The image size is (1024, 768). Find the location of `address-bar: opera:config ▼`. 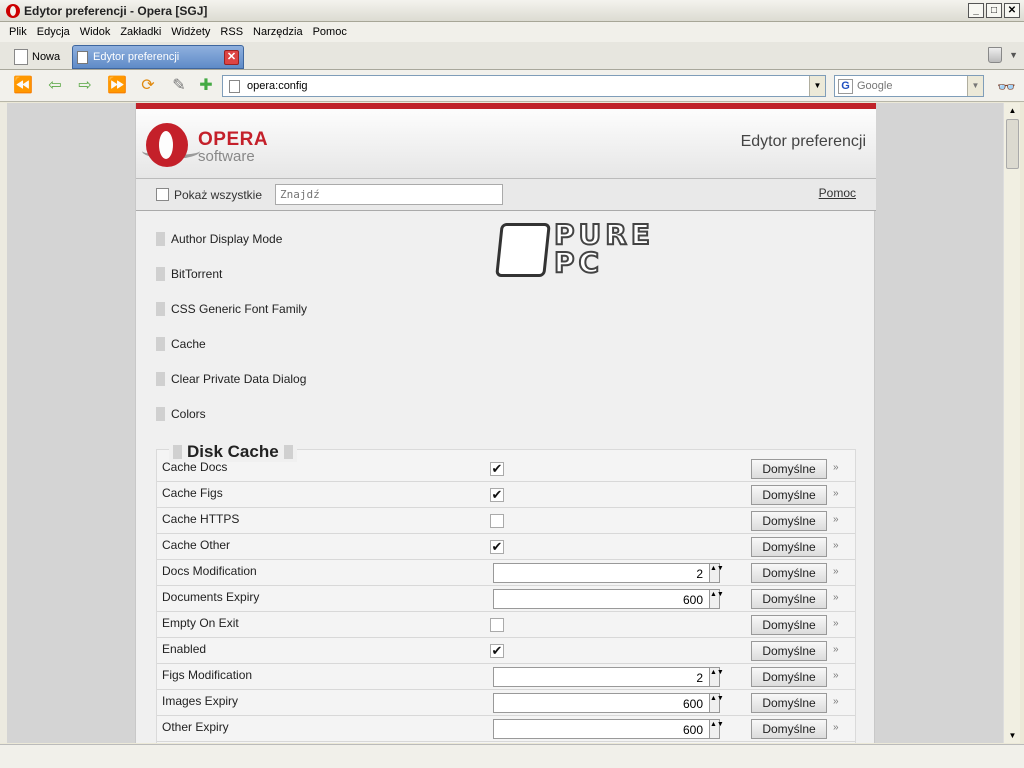

address-bar: opera:config ▼ is located at coordinates (524, 86).